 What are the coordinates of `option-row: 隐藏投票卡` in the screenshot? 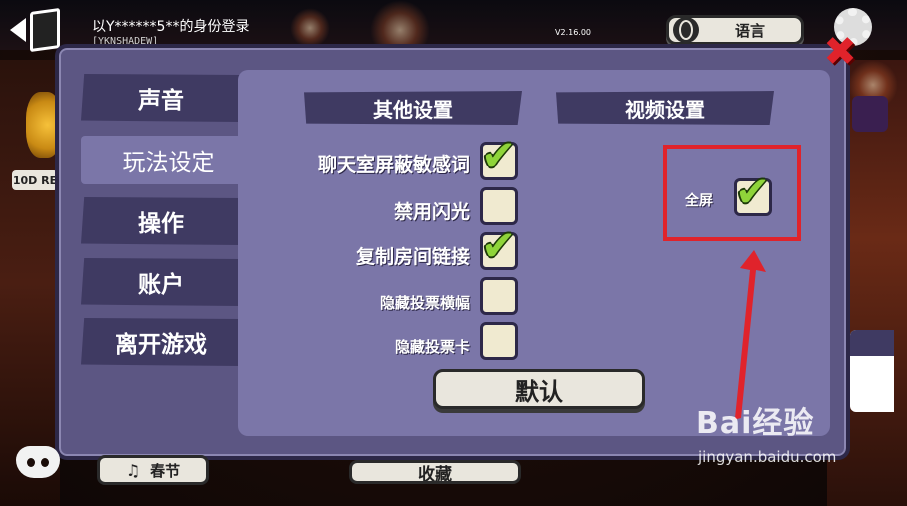 It's located at (354, 348).